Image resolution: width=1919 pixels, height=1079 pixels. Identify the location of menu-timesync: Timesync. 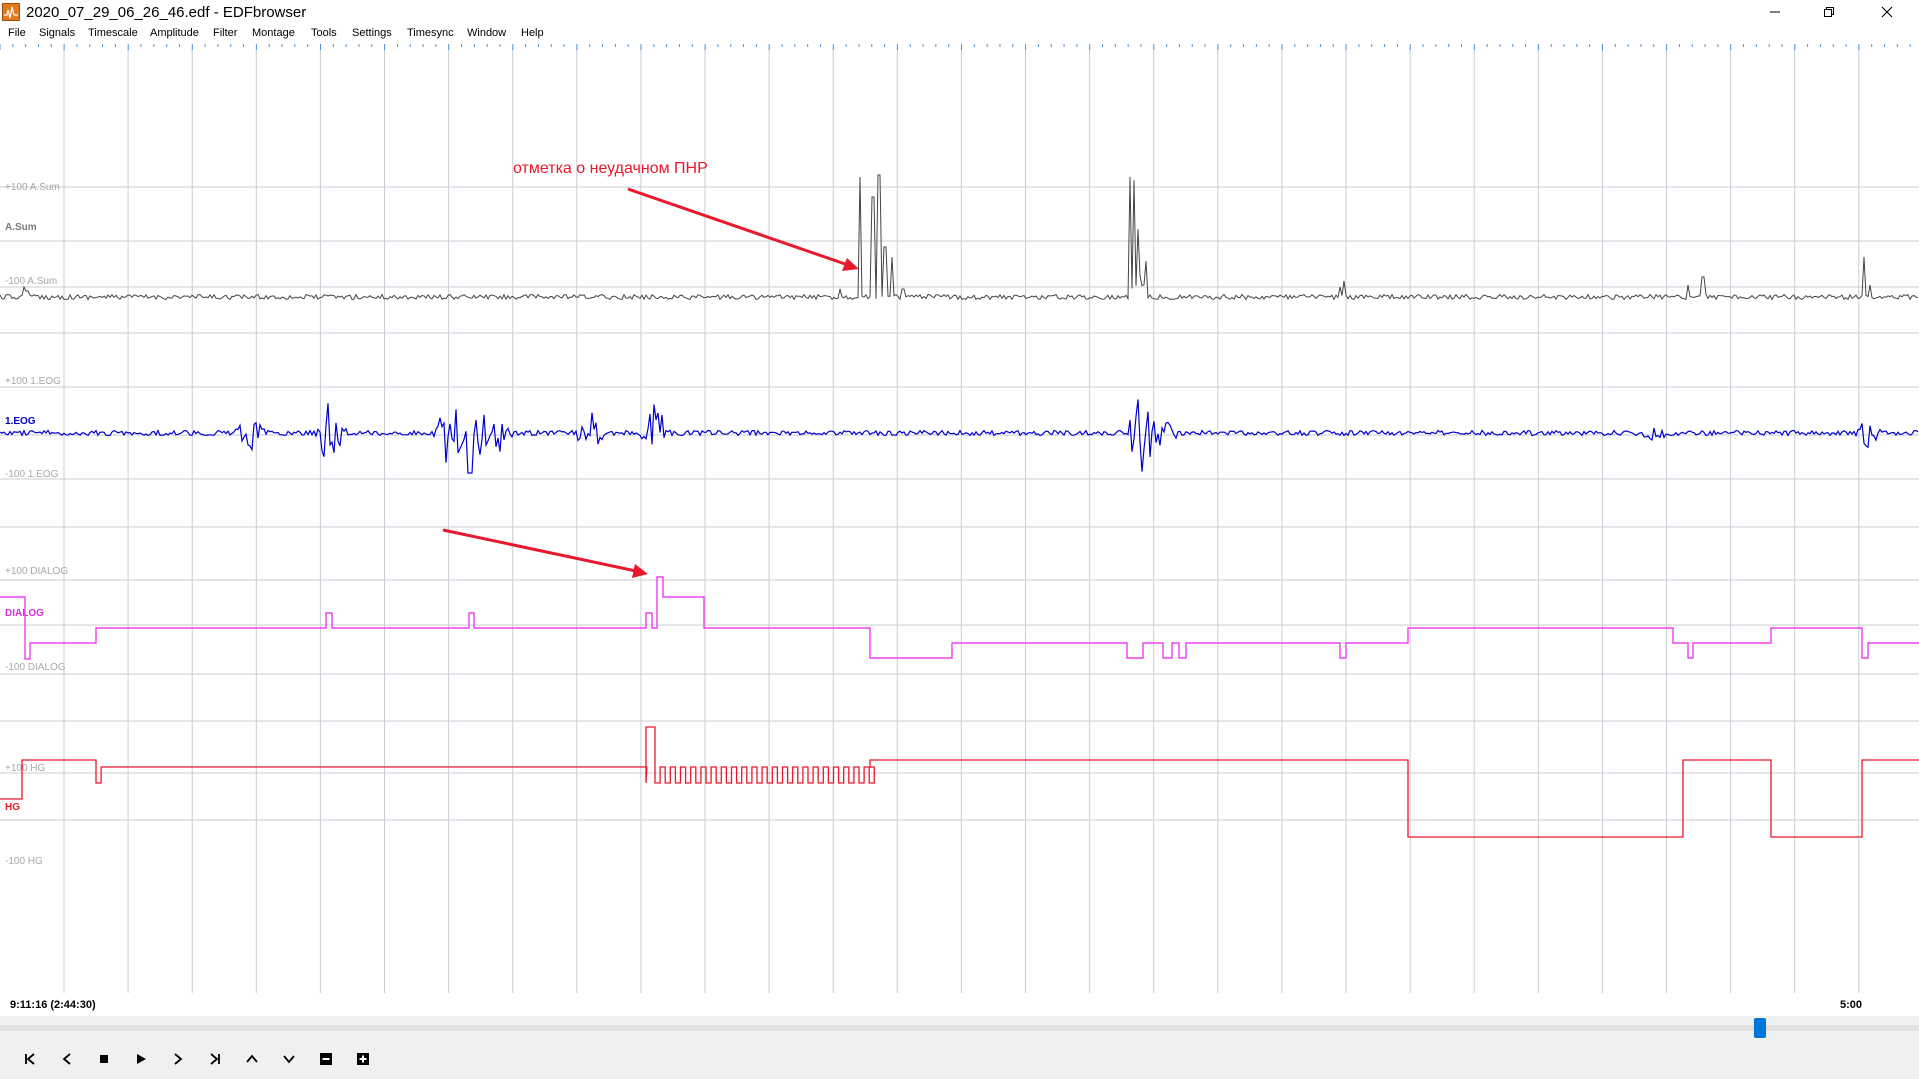
(430, 33).